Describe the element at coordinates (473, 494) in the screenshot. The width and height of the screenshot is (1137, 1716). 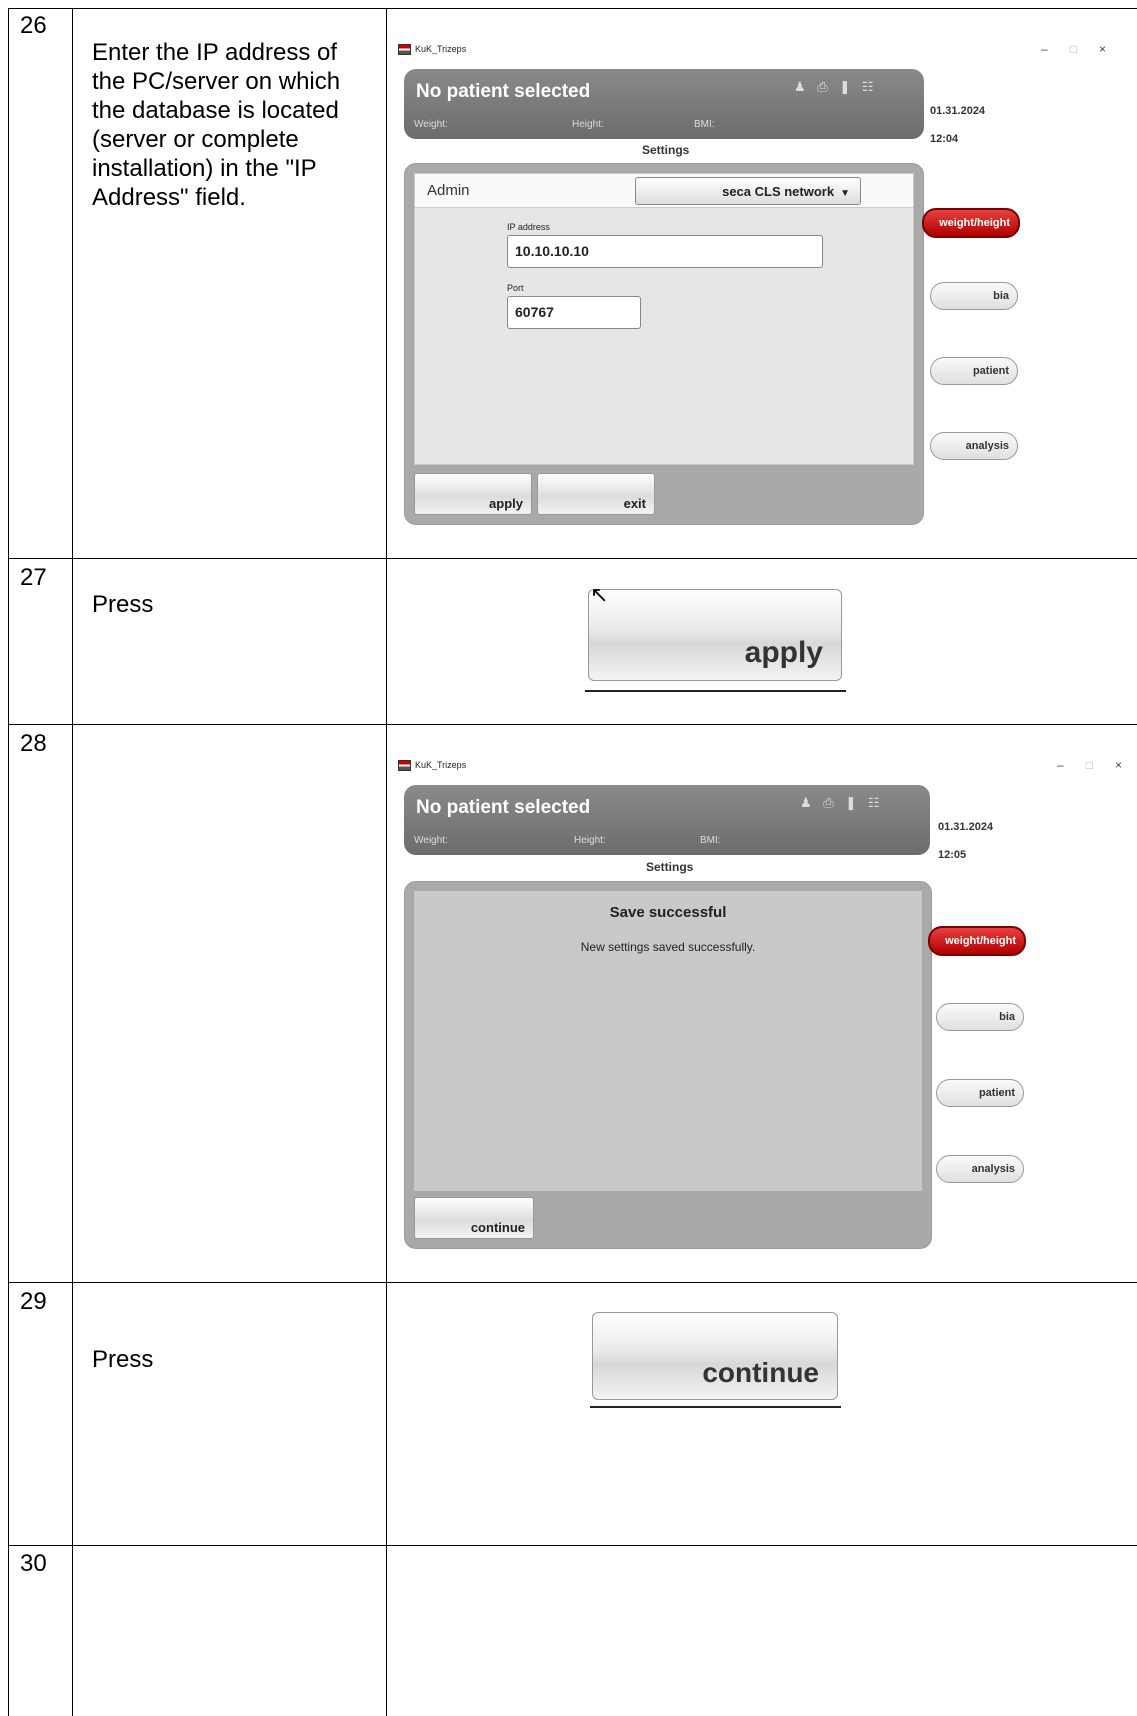
I see `apply-button: apply` at that location.